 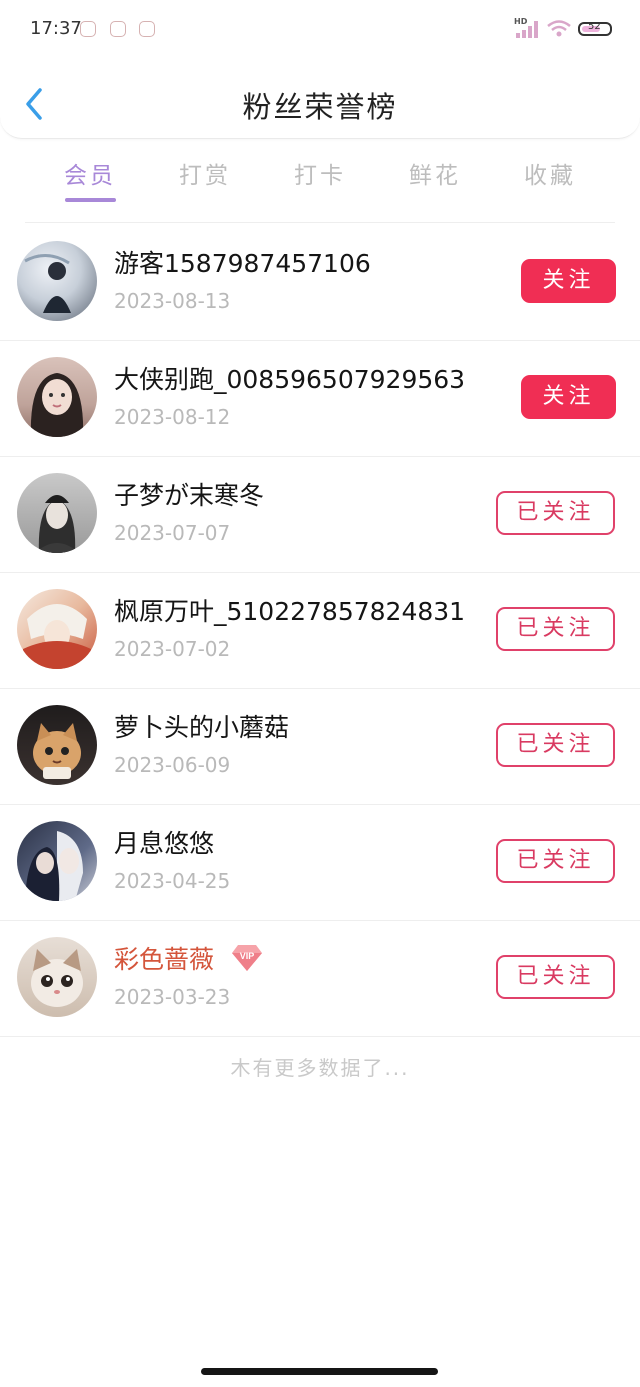 What do you see at coordinates (172, 765) in the screenshot?
I see `join-date: 2023-06-09` at bounding box center [172, 765].